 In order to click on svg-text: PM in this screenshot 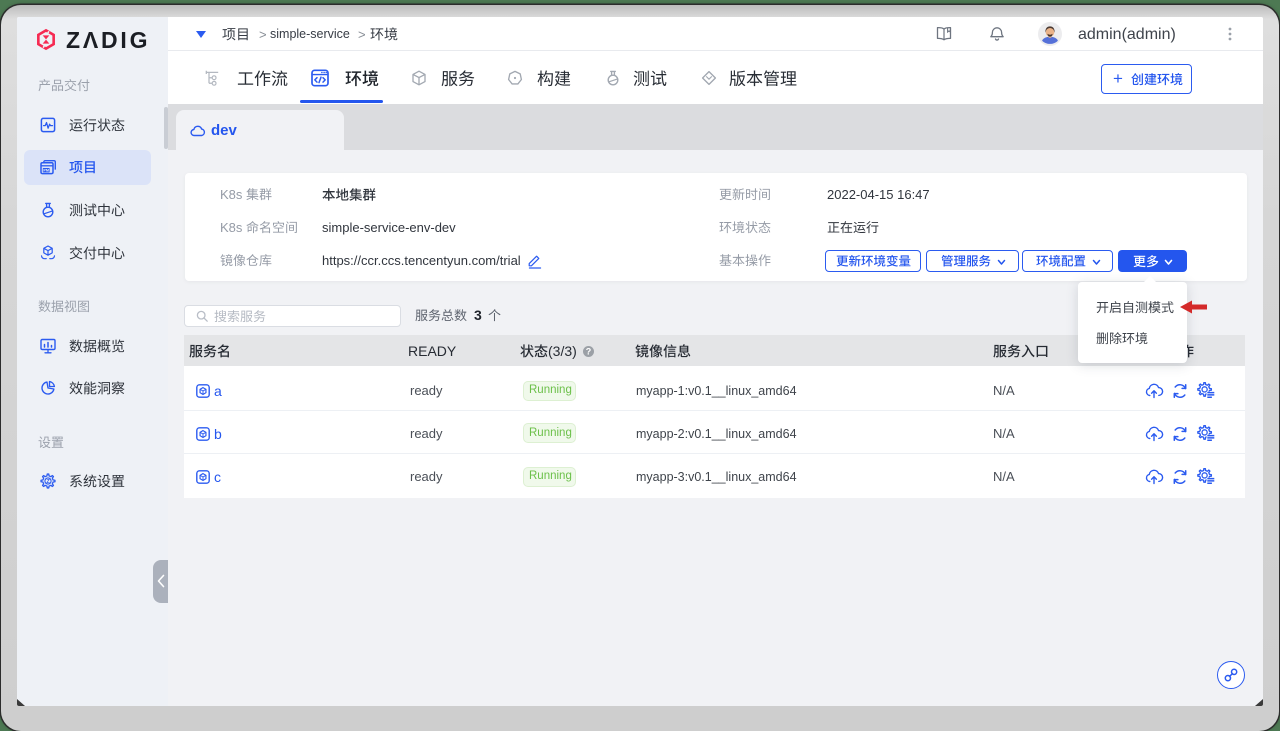, I will do `click(46, 171)`.